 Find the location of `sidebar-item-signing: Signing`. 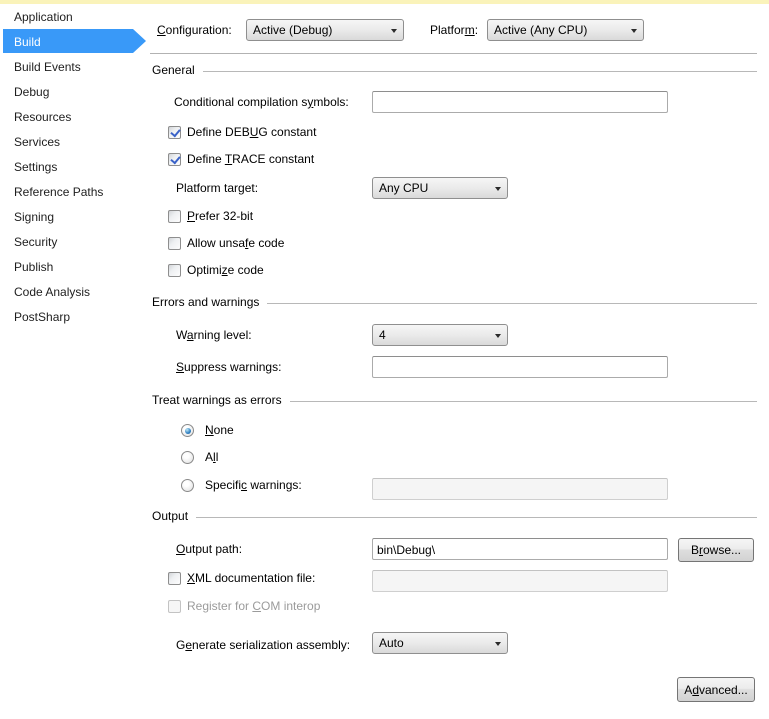

sidebar-item-signing: Signing is located at coordinates (75, 216).